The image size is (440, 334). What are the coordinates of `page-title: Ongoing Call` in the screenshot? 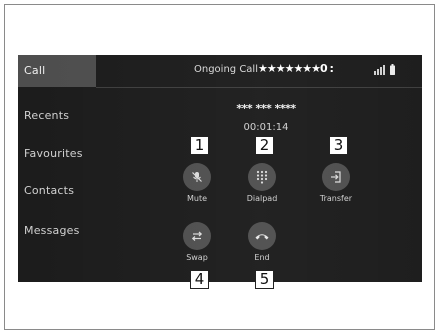 It's located at (226, 69).